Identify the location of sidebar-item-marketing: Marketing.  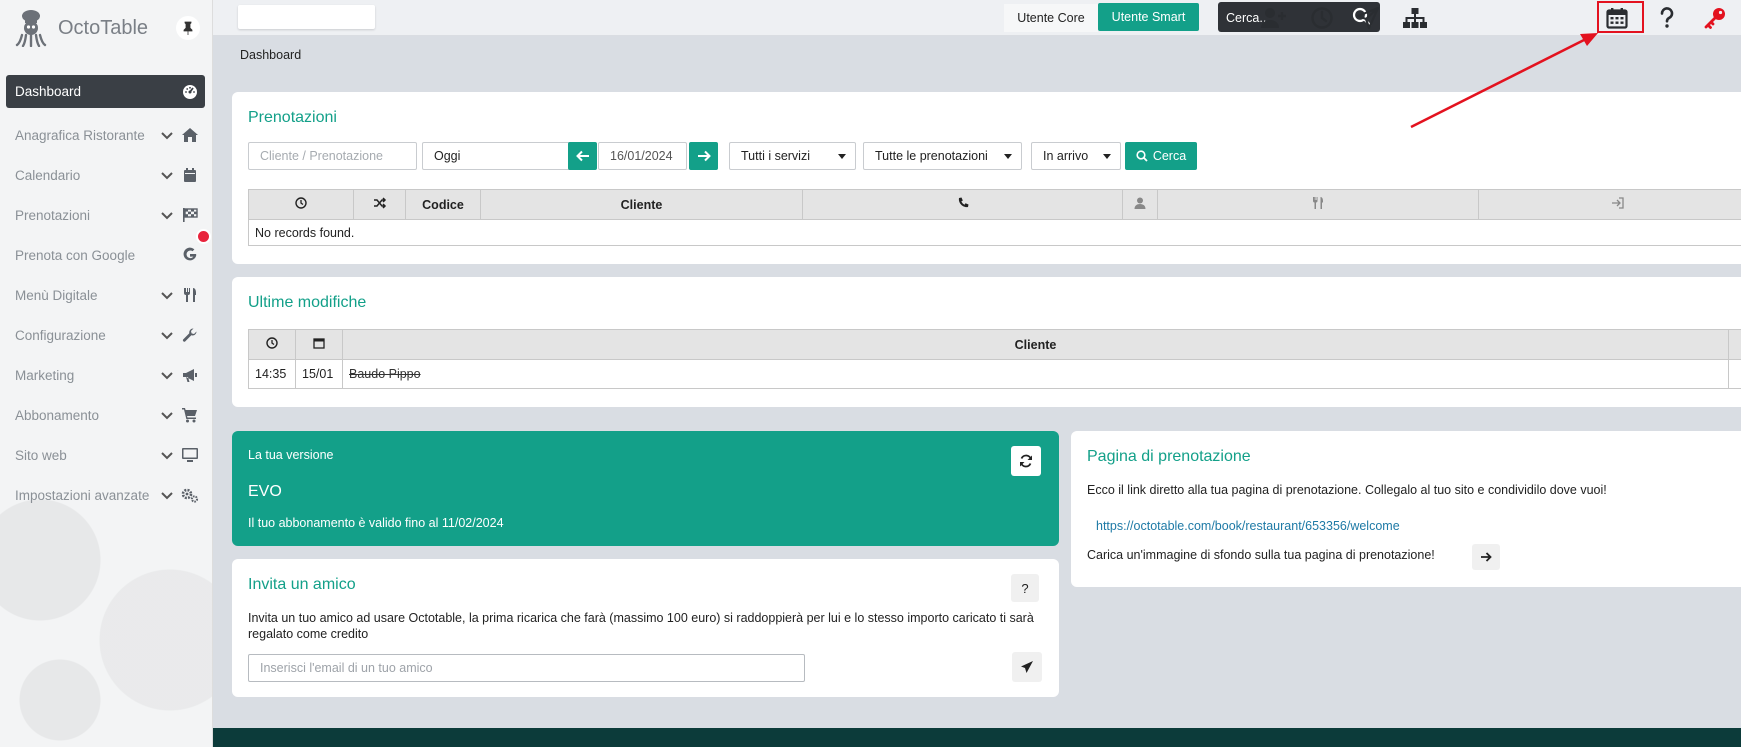
(105, 375).